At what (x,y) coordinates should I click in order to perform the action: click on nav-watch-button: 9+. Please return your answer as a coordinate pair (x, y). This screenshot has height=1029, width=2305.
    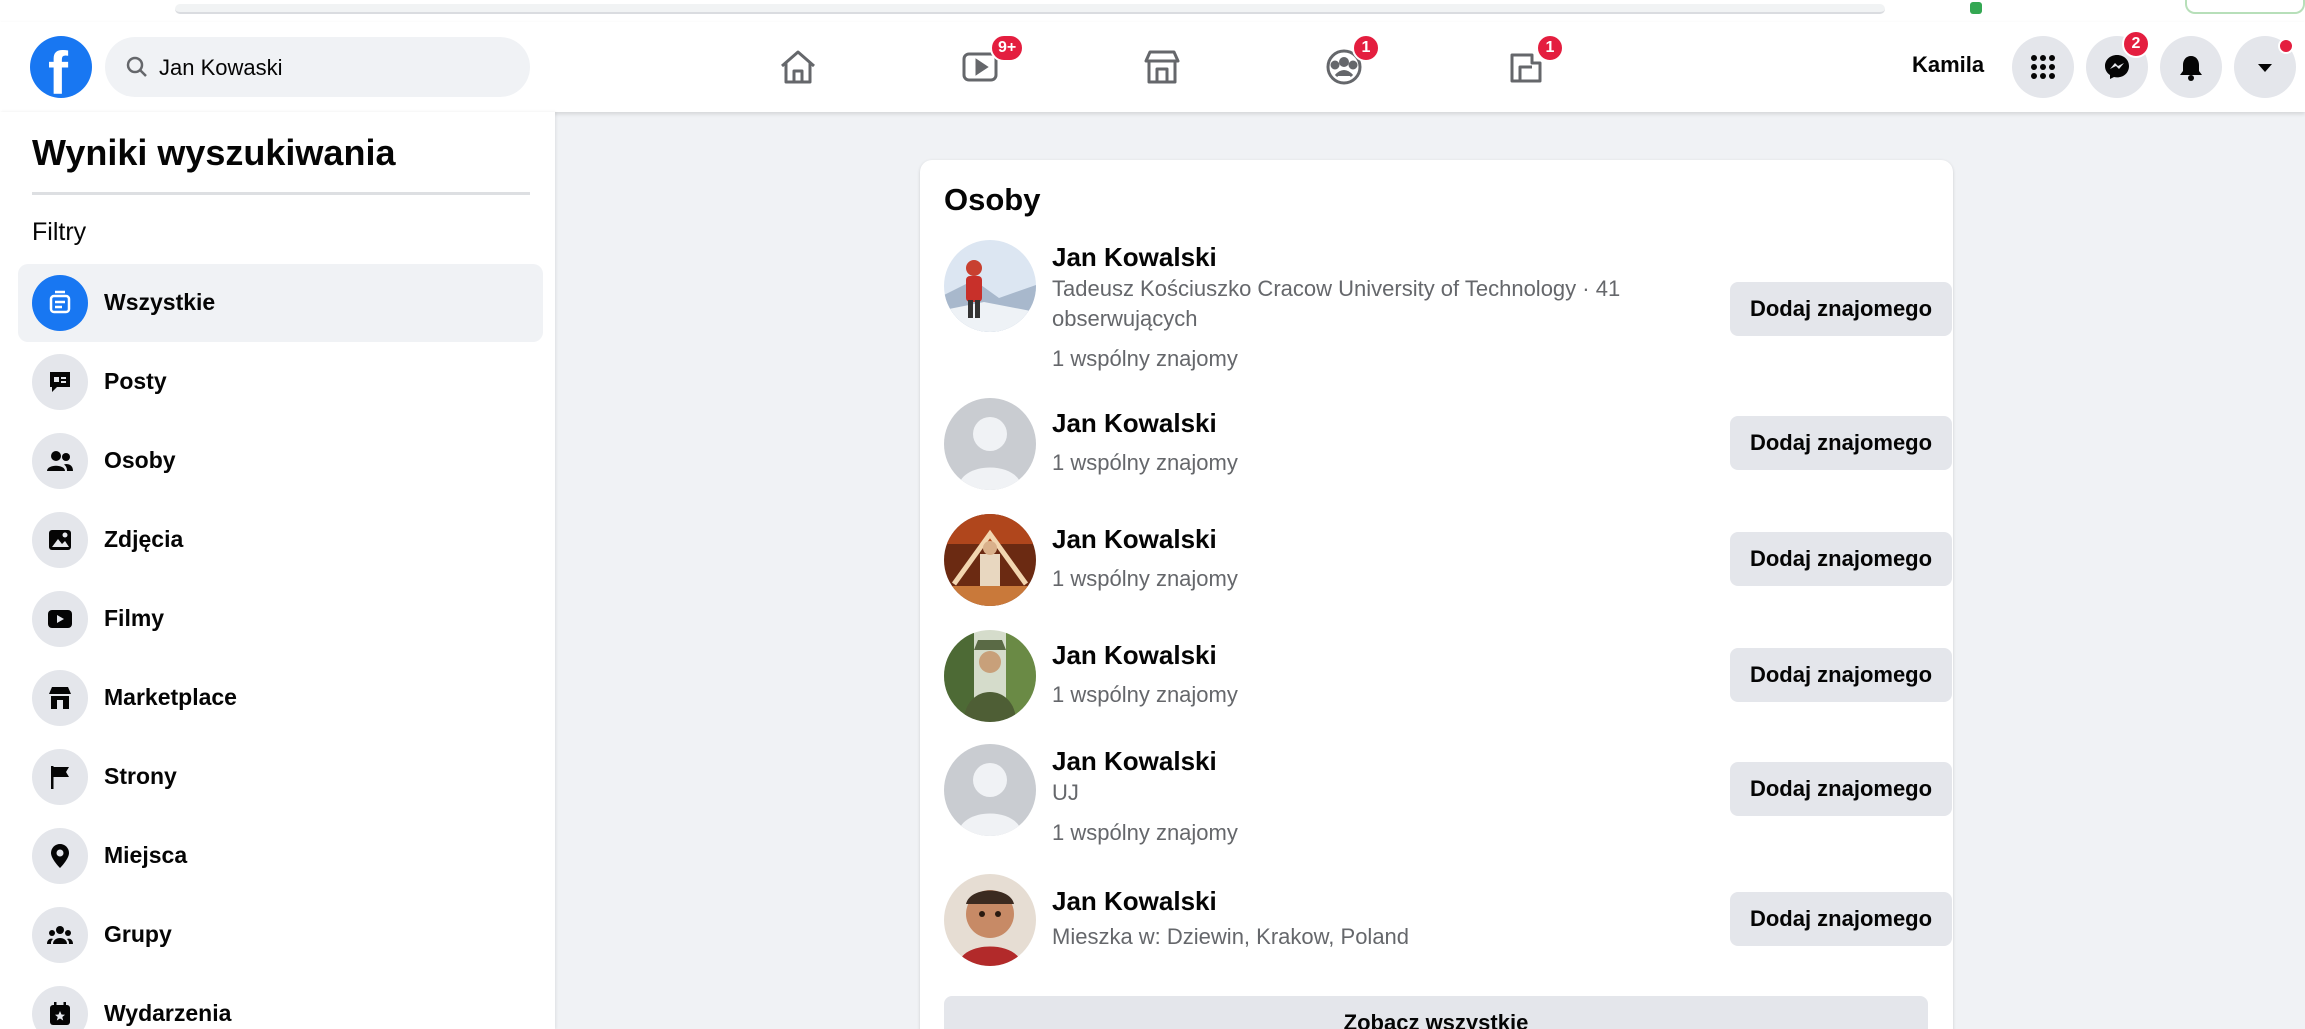
    Looking at the image, I should click on (987, 64).